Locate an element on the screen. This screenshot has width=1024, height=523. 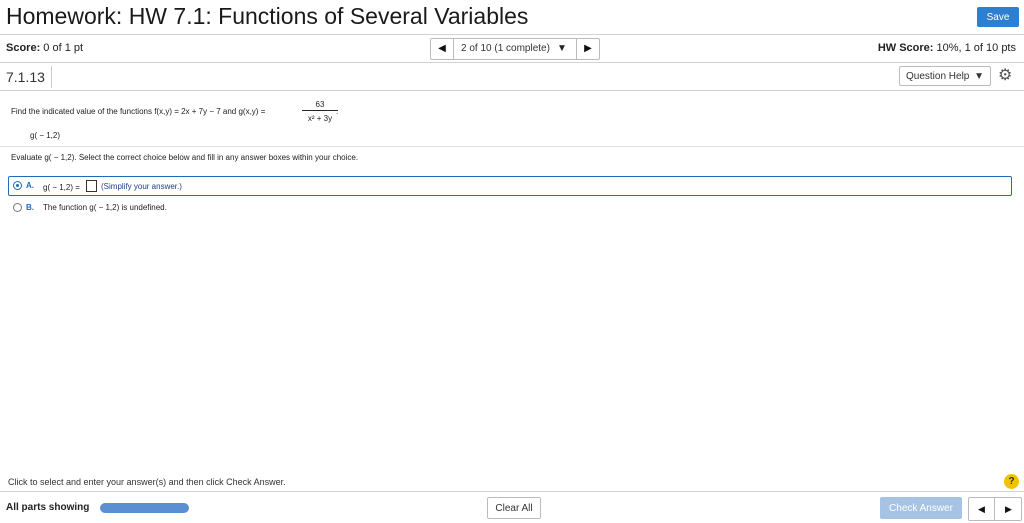
hw-score: HW Score: 10%, 1 of 10 pts is located at coordinates (947, 48).